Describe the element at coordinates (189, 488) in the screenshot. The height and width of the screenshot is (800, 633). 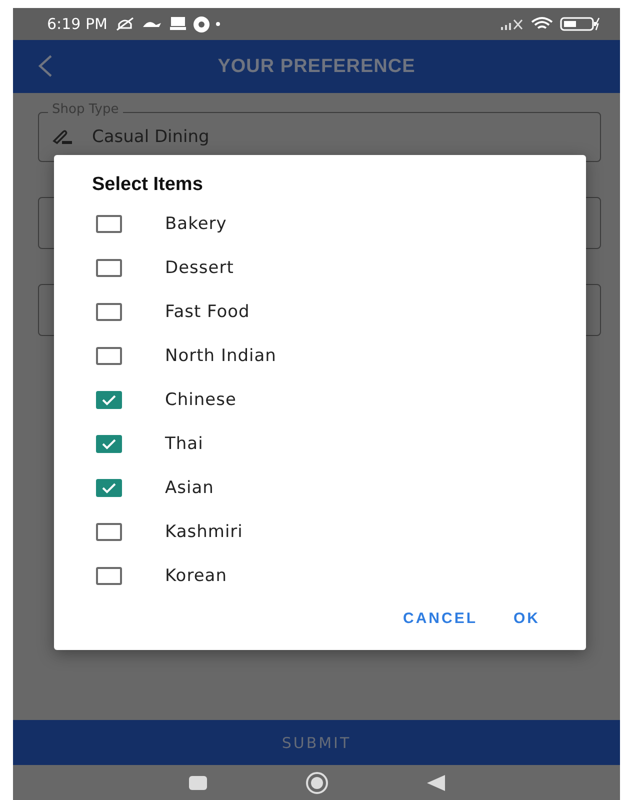
I see `item-label: Asian` at that location.